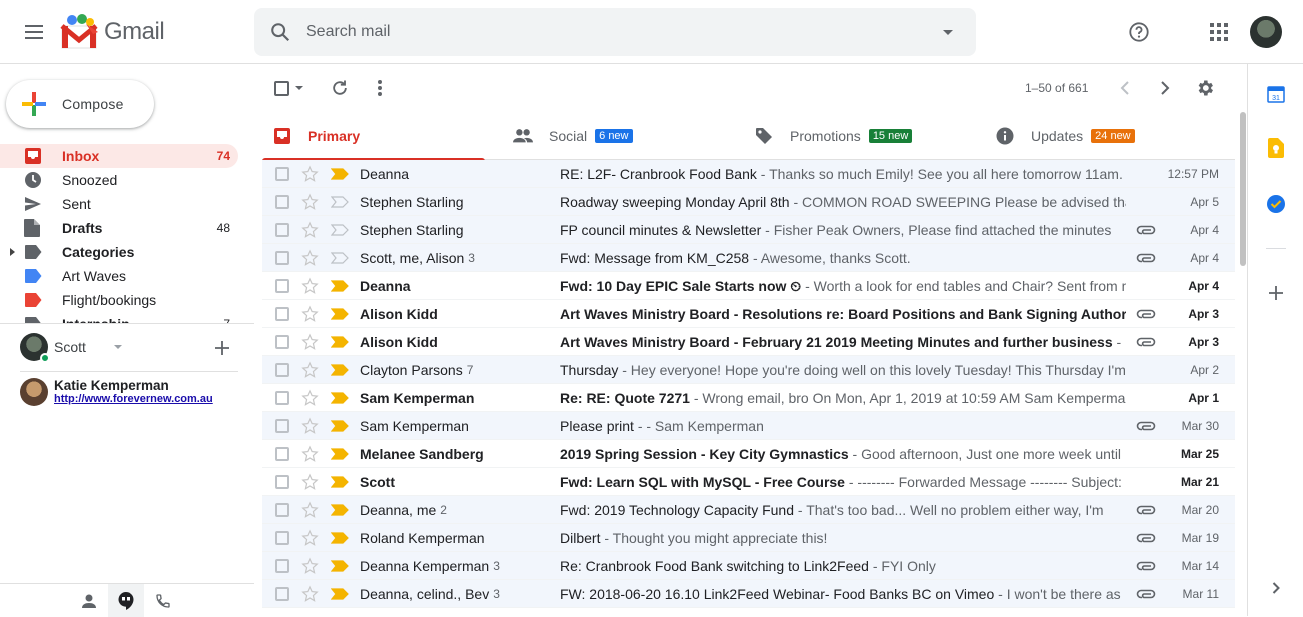 This screenshot has width=1303, height=617. What do you see at coordinates (280, 32) in the screenshot?
I see `search-icon` at bounding box center [280, 32].